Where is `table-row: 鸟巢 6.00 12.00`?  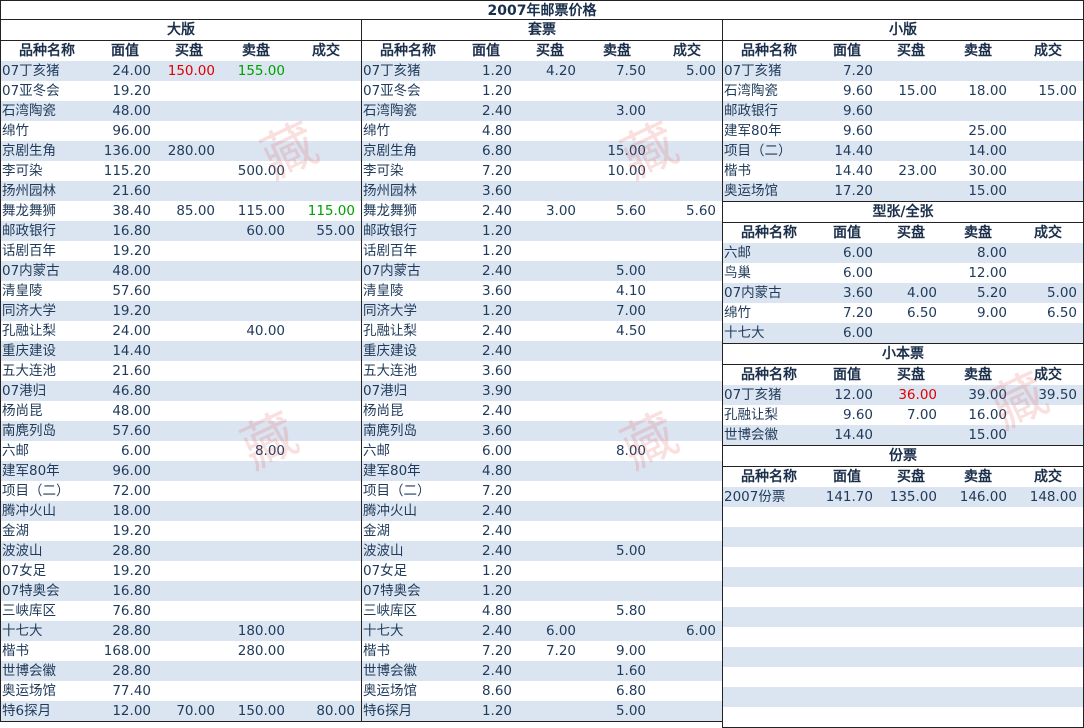
table-row: 鸟巢 6.00 12.00 is located at coordinates (903, 273).